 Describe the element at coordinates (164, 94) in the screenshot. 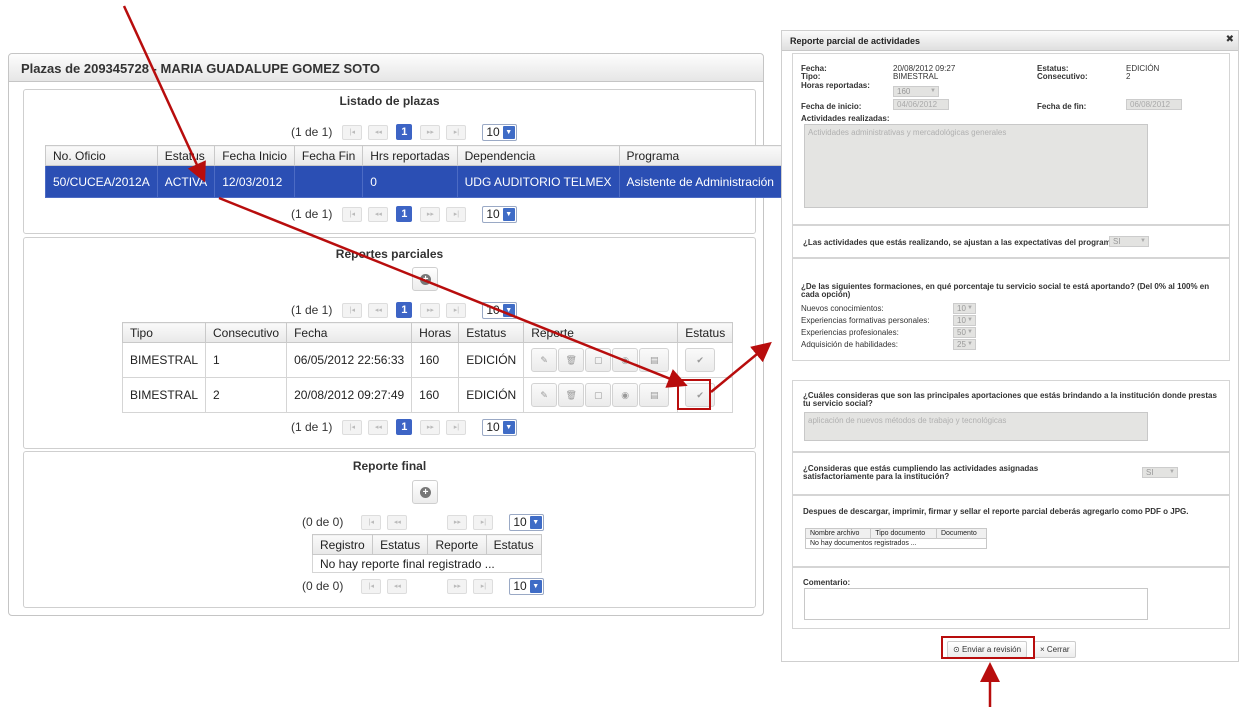

I see `arrow-to-row` at that location.